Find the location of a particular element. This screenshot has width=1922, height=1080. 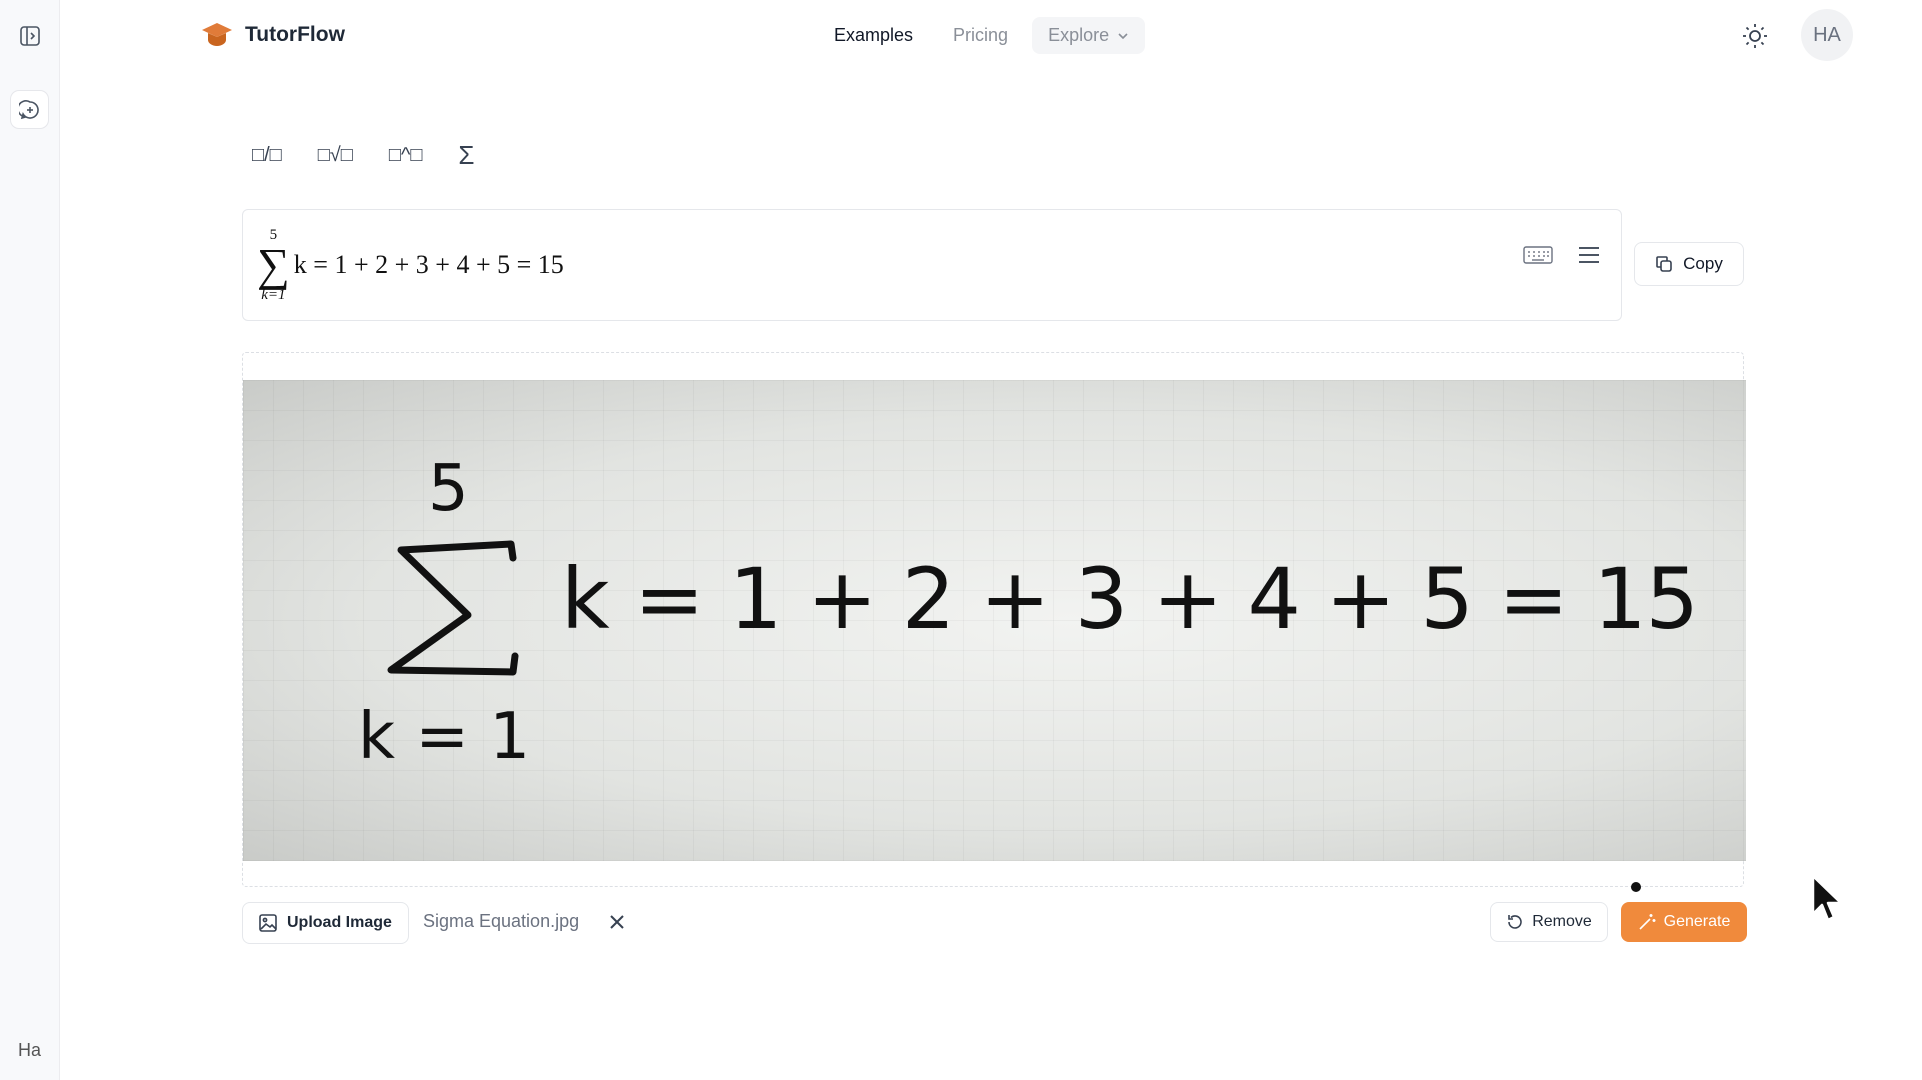

rendered-equation: 5 ∑ k=1 k = 1 + 2 + 3 + 4 + 5 = 15 is located at coordinates (410, 265).